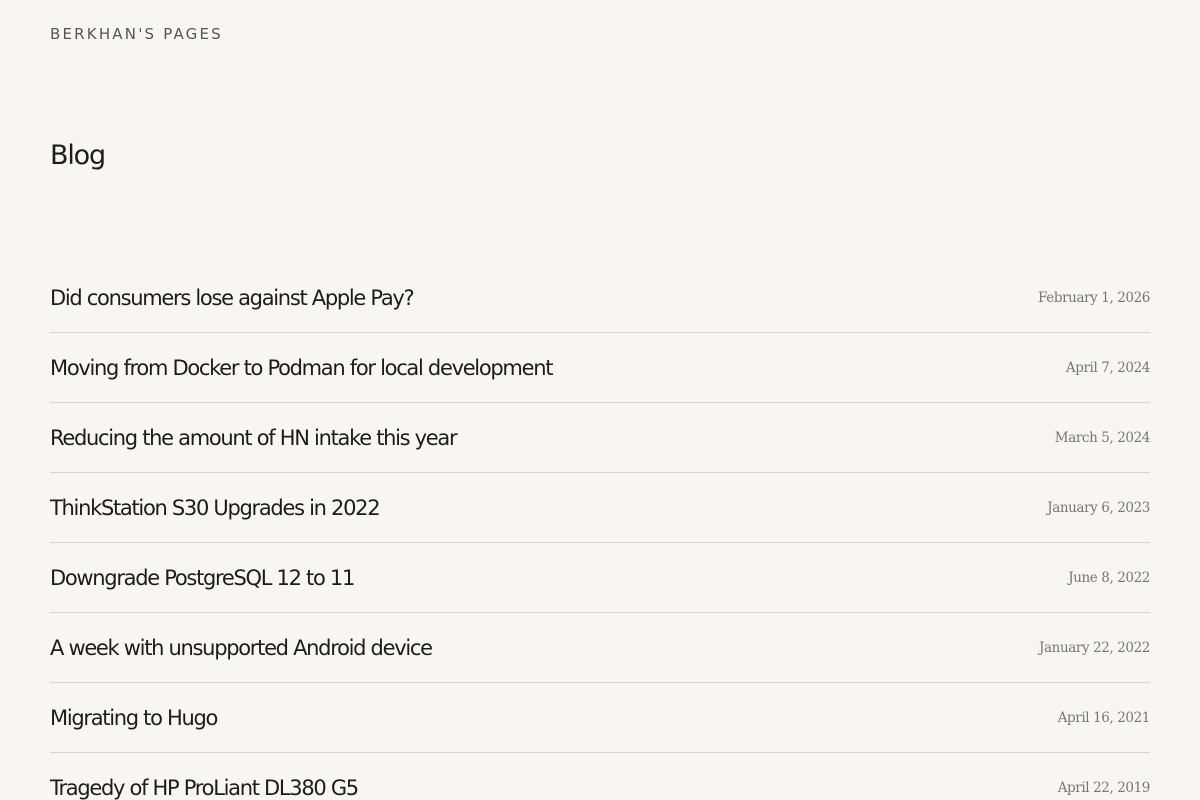 The height and width of the screenshot is (800, 1200). Describe the element at coordinates (1104, 787) in the screenshot. I see `post-date: April 22, 2019` at that location.